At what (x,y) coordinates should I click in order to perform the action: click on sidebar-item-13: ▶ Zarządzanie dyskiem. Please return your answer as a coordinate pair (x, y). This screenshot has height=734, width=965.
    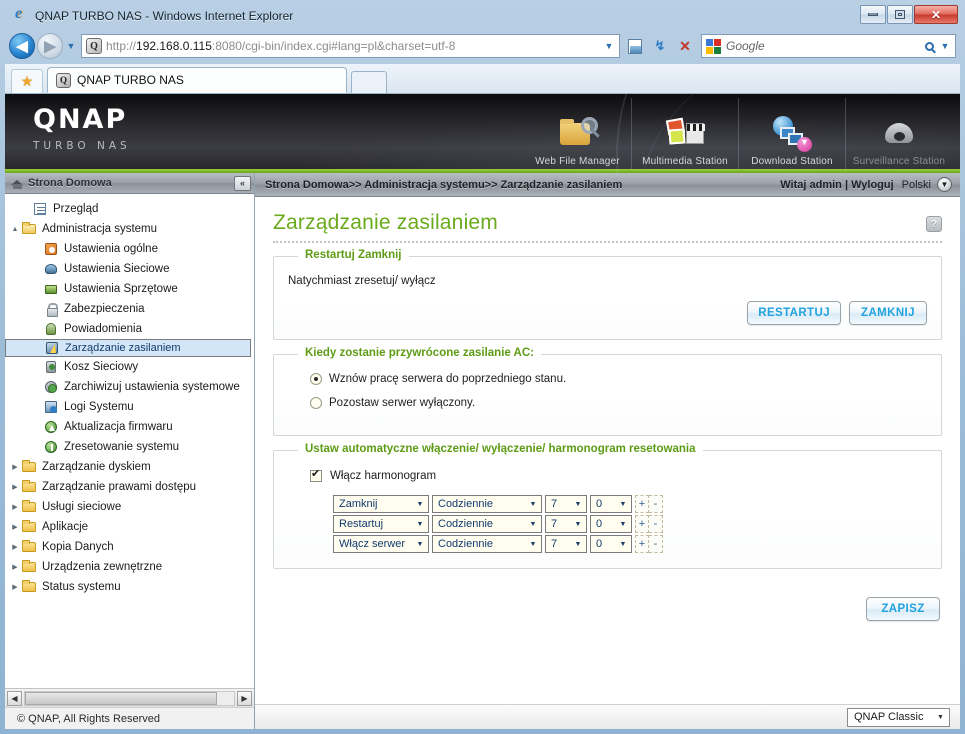
    Looking at the image, I should click on (129, 467).